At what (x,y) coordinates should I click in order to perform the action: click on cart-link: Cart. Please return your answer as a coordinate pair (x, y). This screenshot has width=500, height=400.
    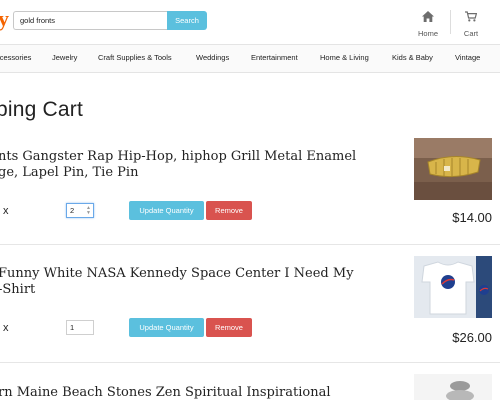
    Looking at the image, I should click on (471, 24).